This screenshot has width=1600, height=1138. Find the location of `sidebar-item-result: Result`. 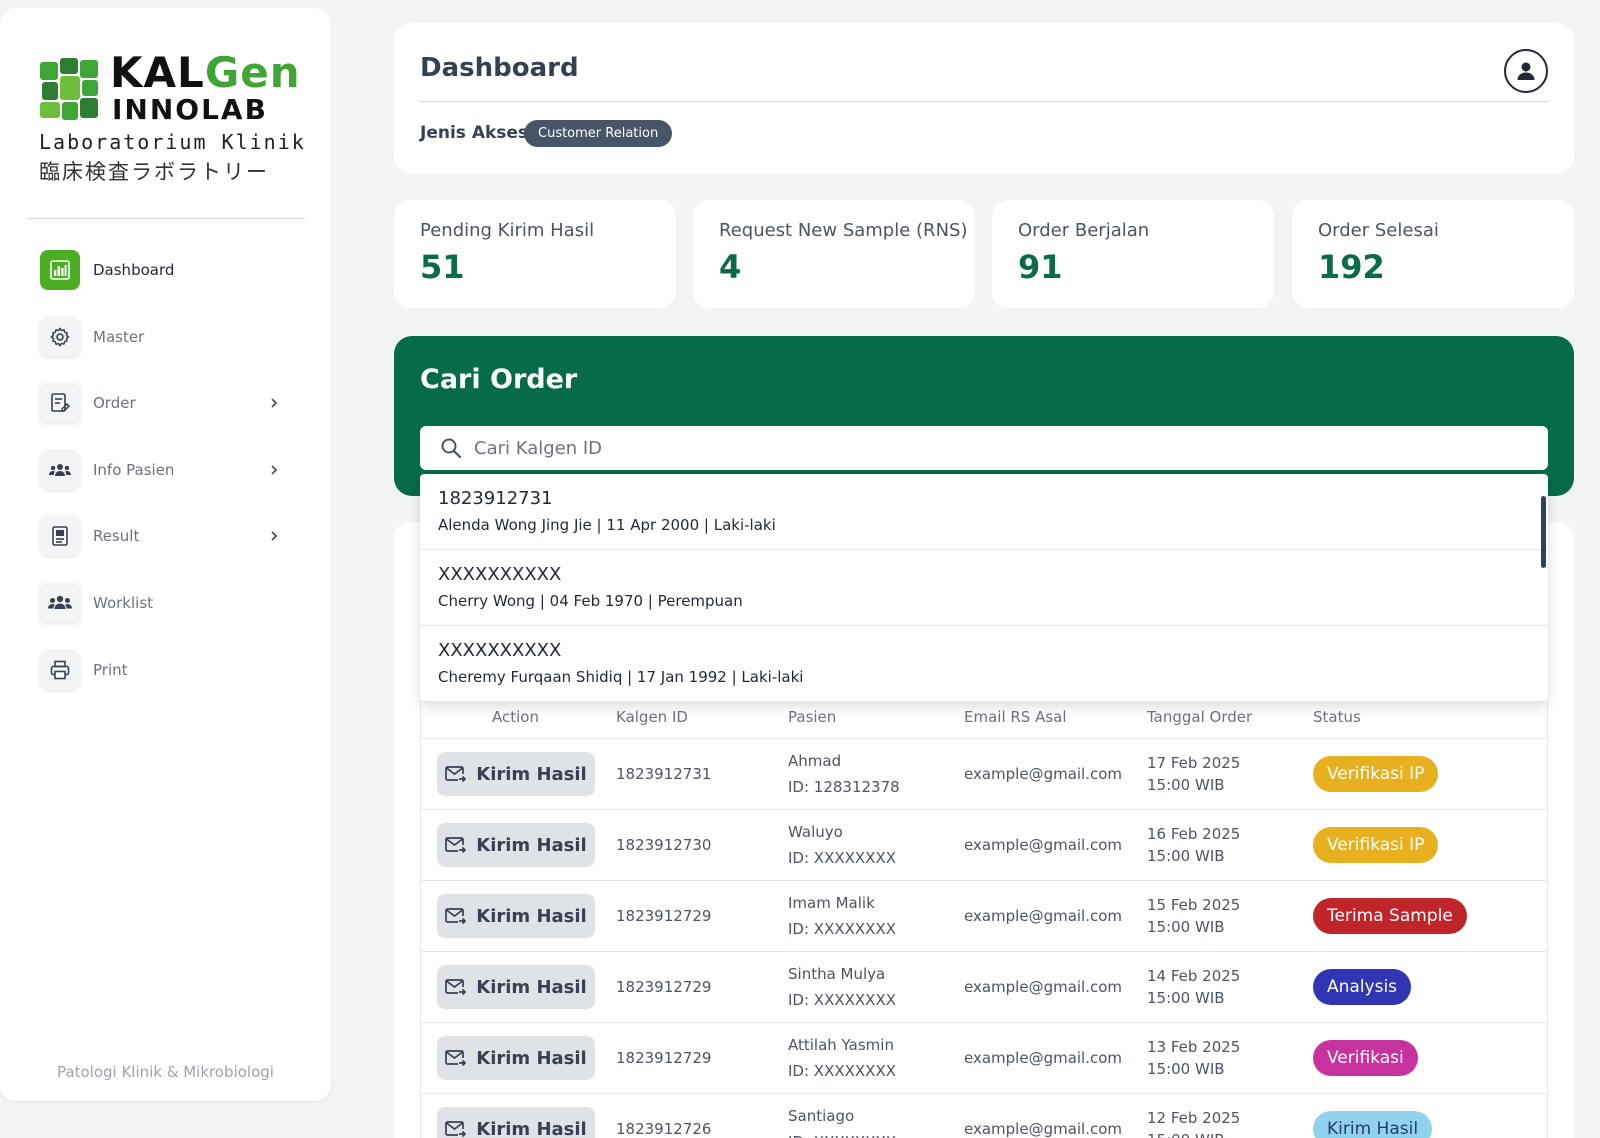

sidebar-item-result: Result is located at coordinates (170, 536).